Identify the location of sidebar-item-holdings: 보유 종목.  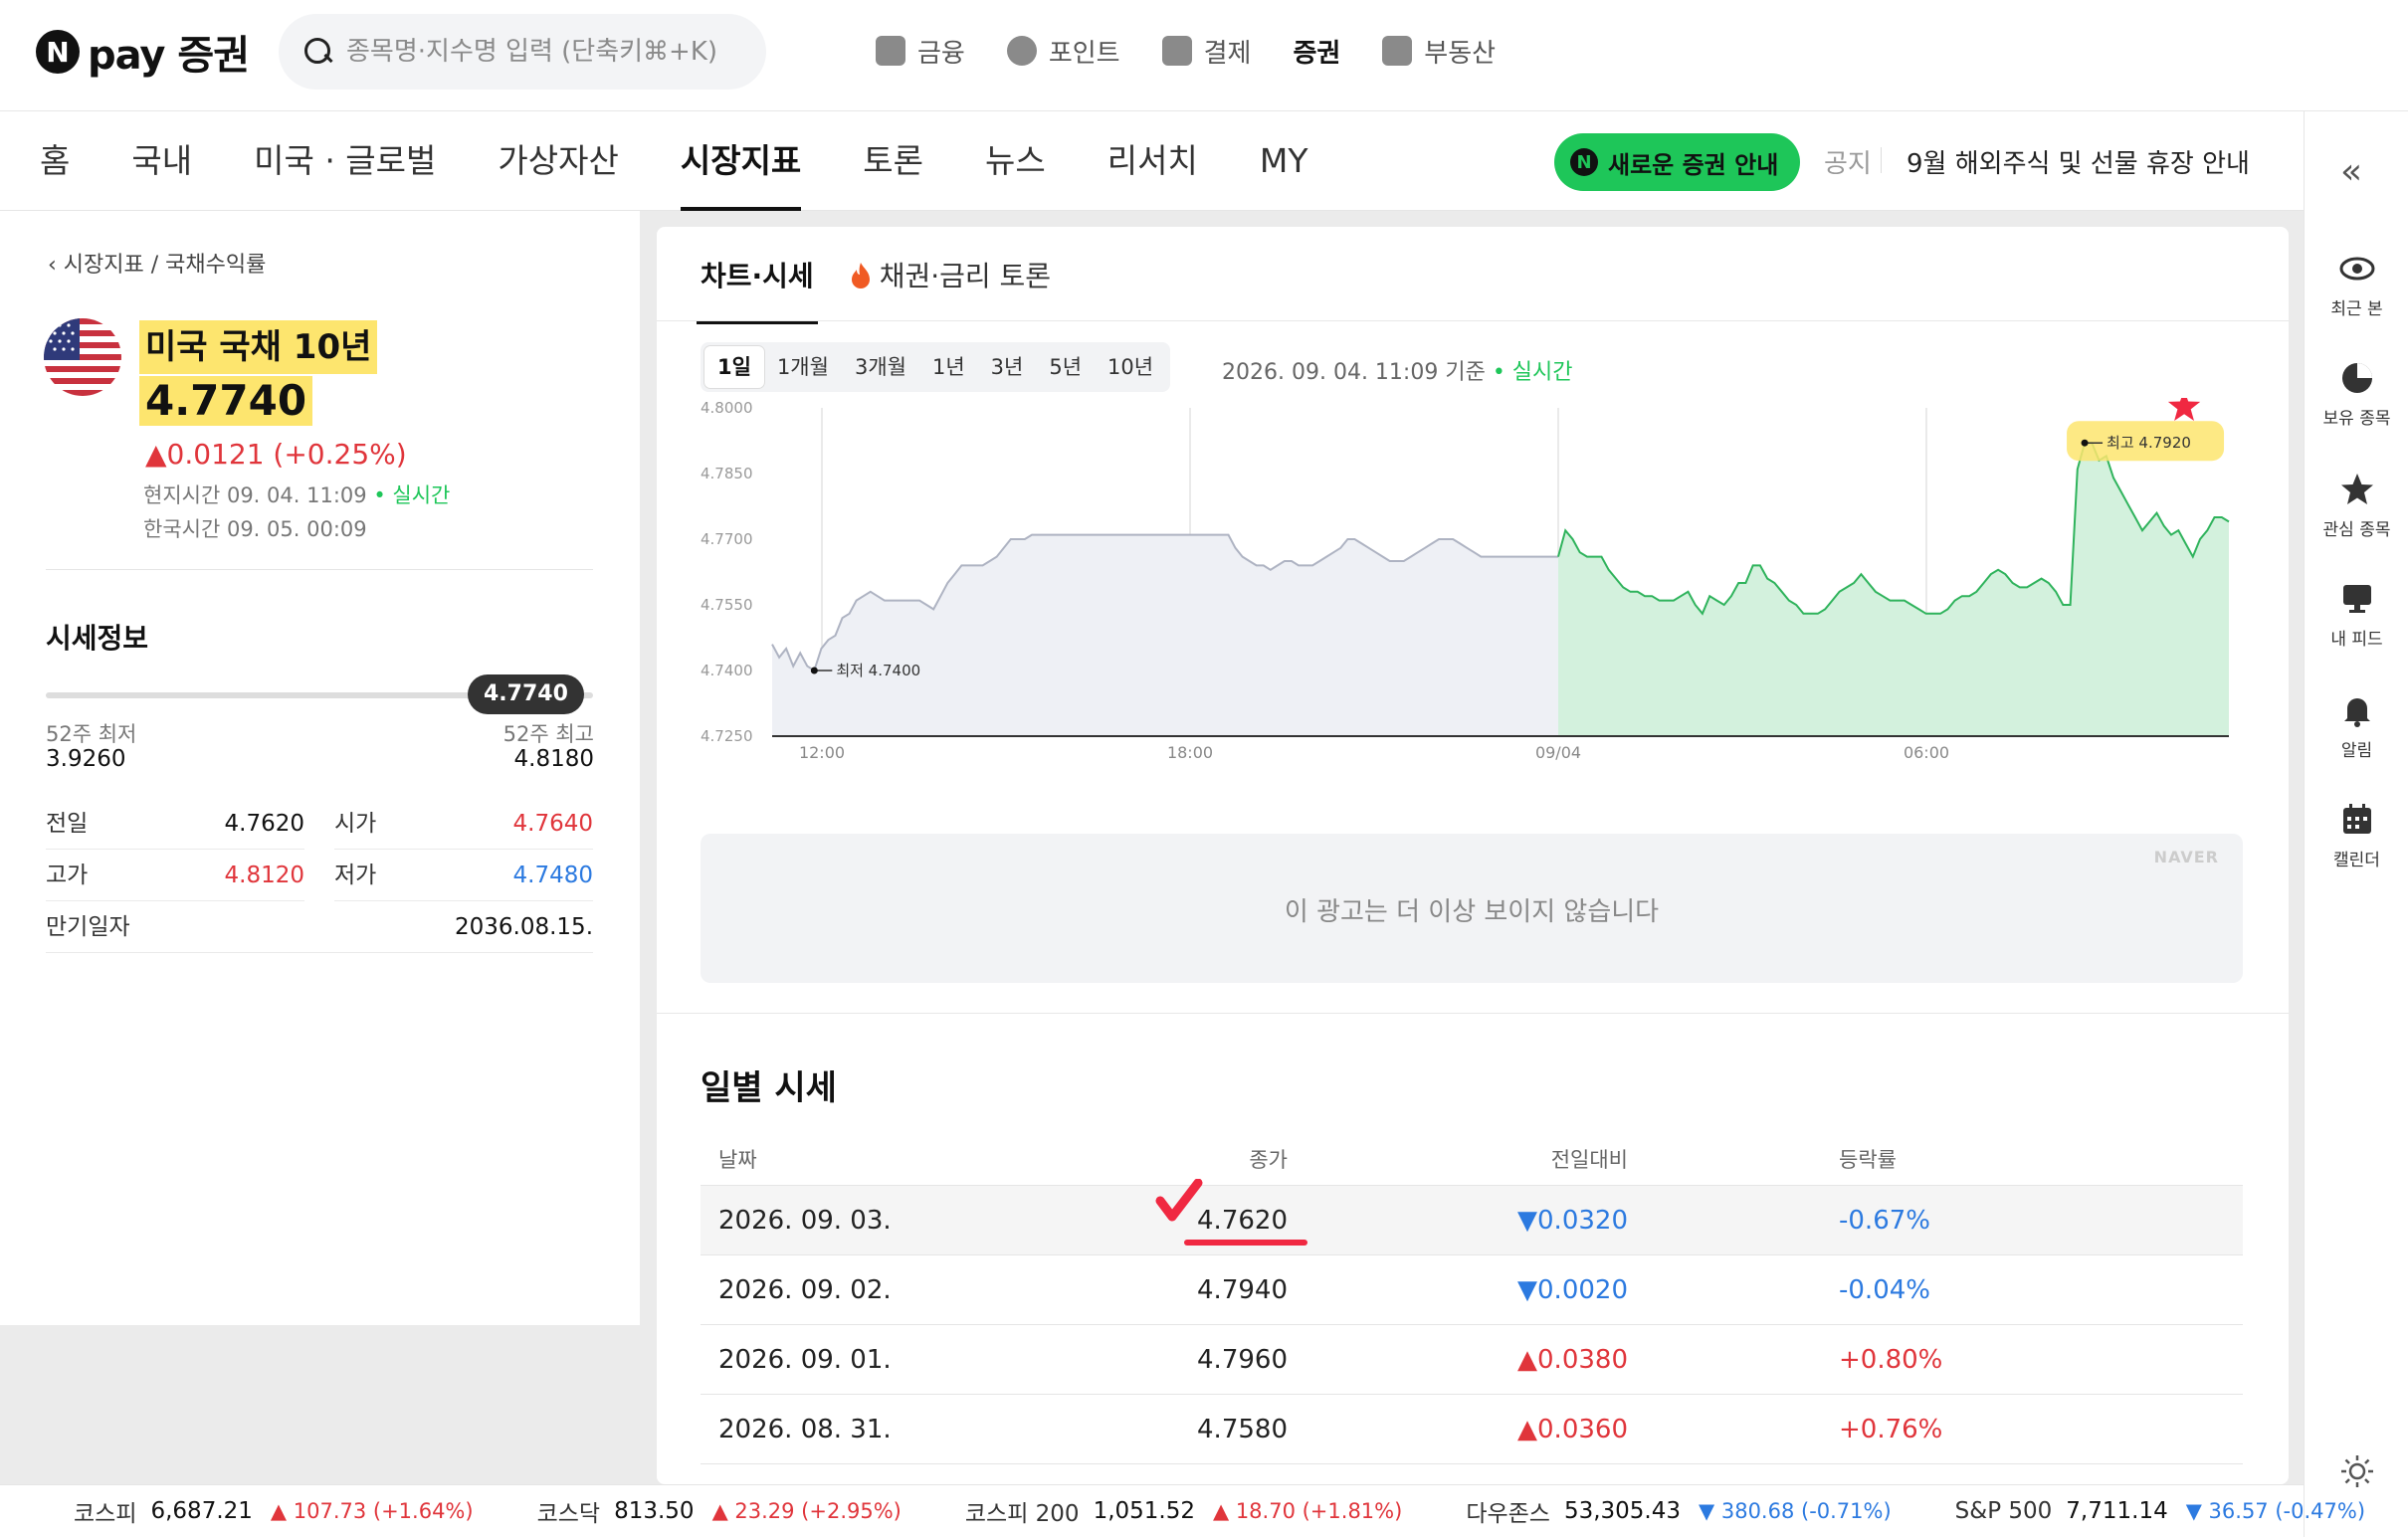
(2356, 394).